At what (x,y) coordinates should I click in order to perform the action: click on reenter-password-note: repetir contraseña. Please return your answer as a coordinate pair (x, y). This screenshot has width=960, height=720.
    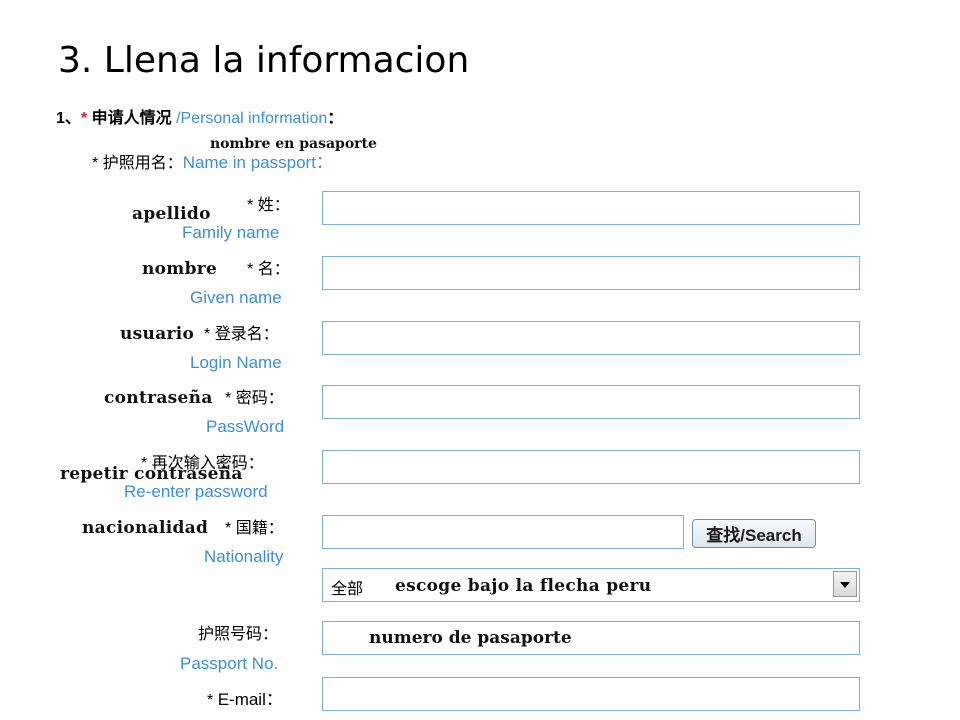
    Looking at the image, I should click on (151, 474).